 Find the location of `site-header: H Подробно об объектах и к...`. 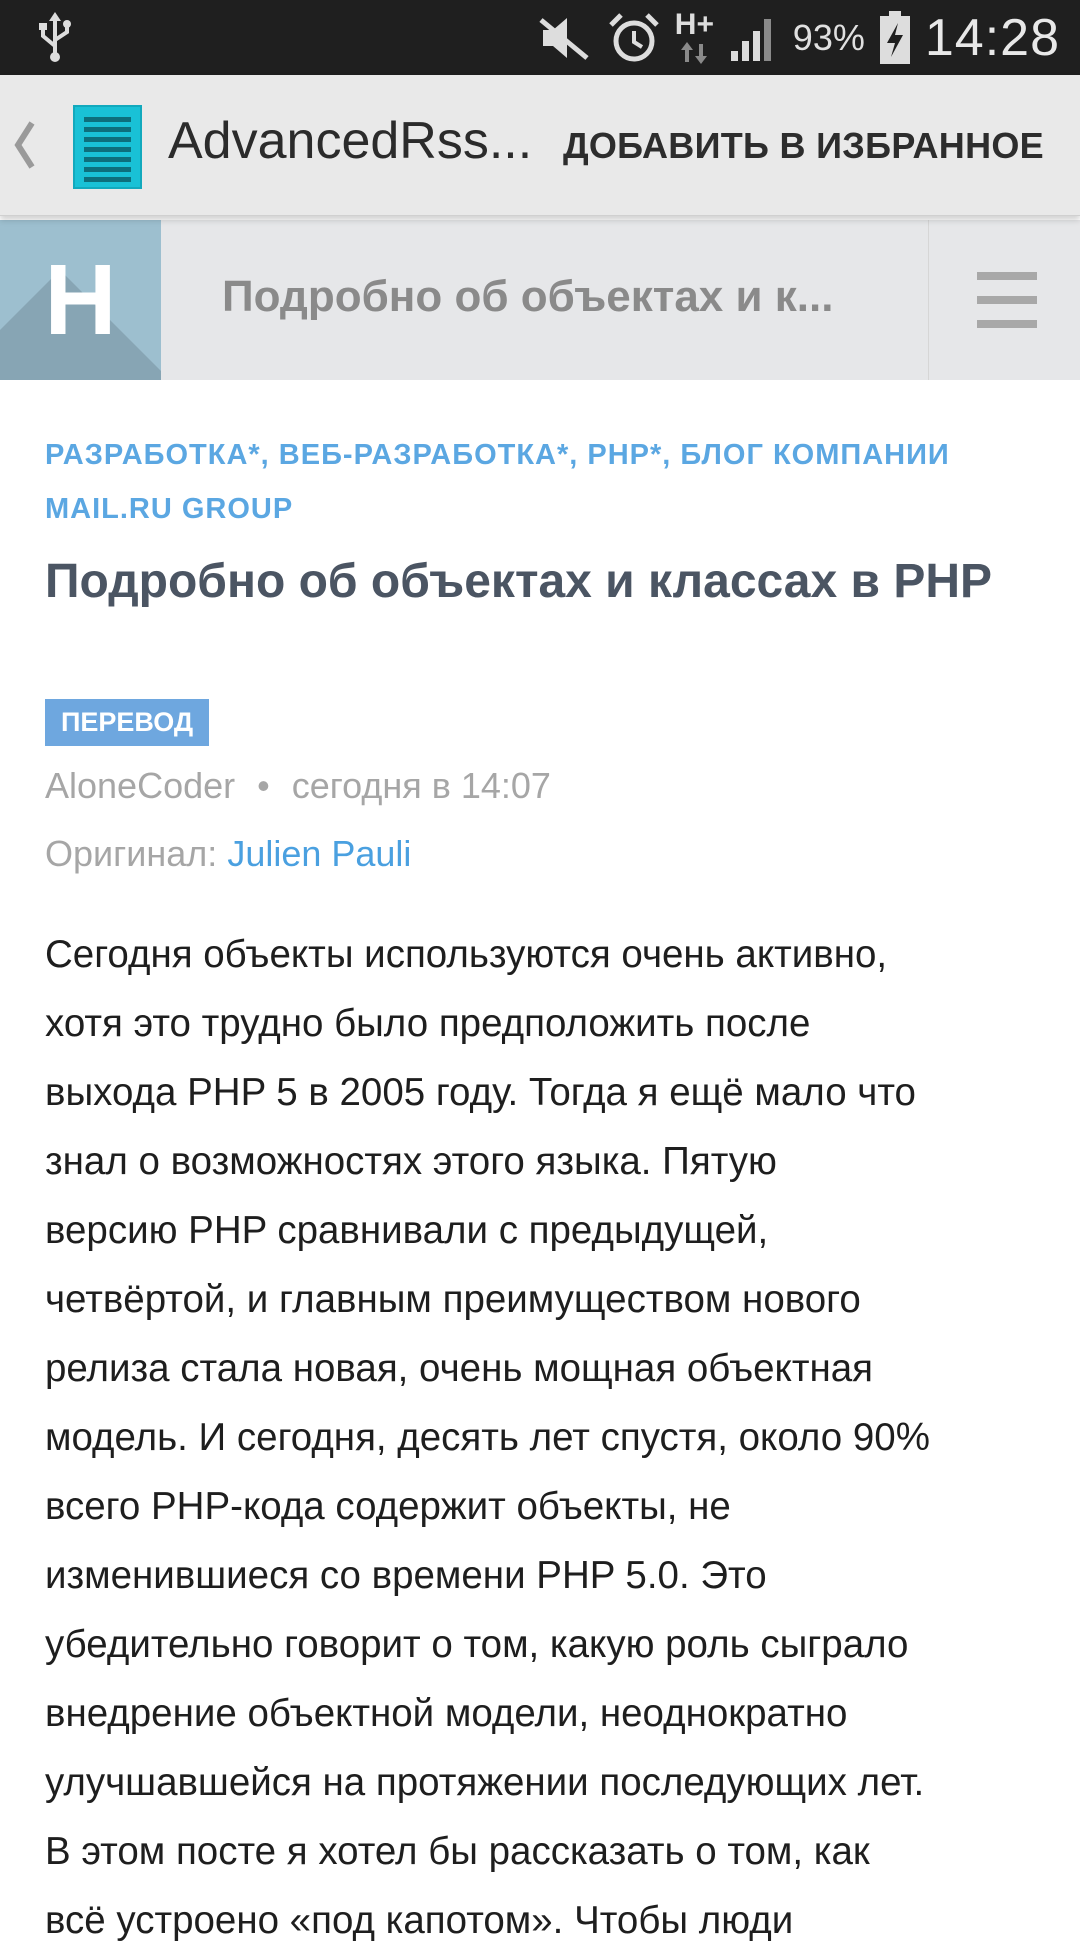

site-header: H Подробно об объектах и к... is located at coordinates (540, 300).